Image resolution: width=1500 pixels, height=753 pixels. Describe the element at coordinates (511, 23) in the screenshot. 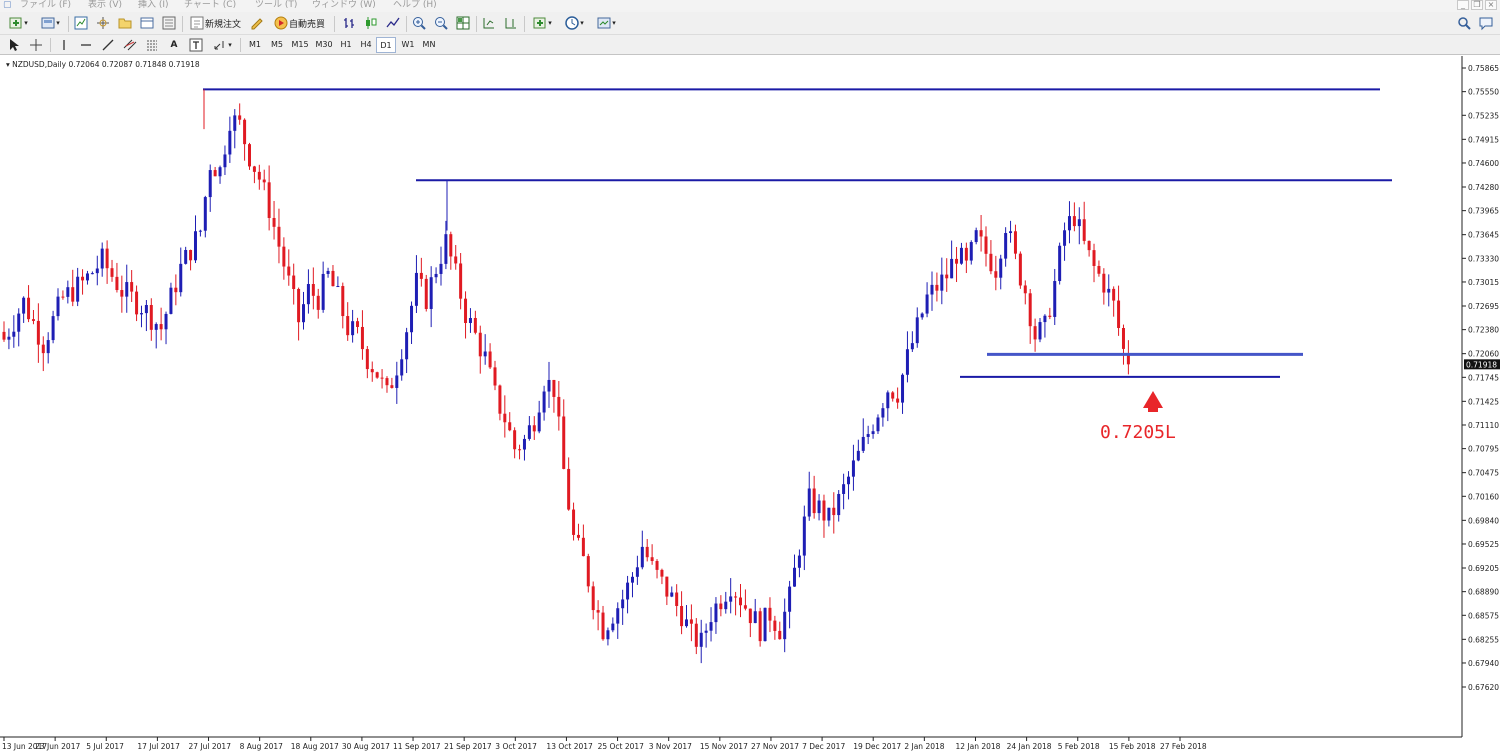

I see `chart-shift-icon` at that location.